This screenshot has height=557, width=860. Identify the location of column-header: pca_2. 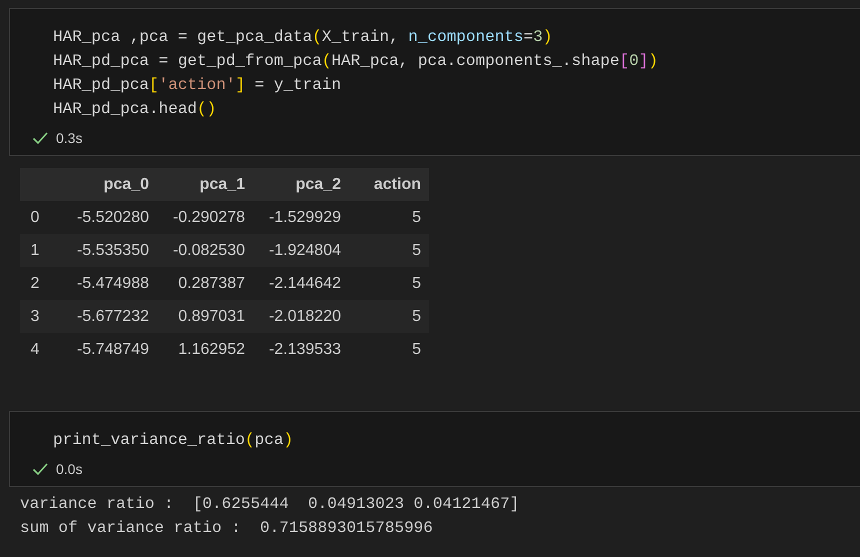
(301, 184).